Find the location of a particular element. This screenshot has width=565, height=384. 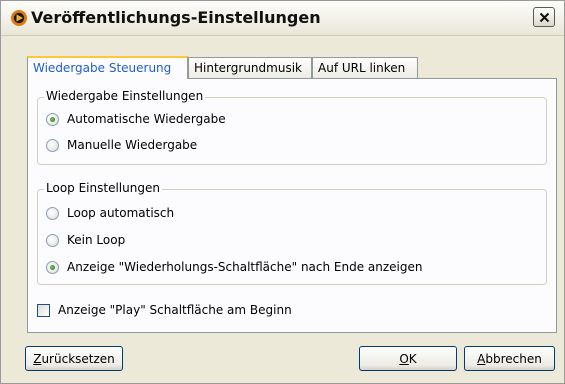

close-icon is located at coordinates (544, 17).